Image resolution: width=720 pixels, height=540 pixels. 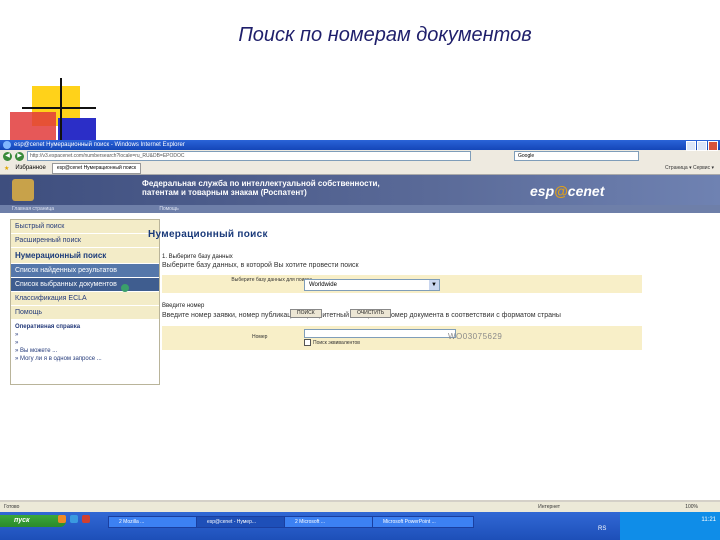 What do you see at coordinates (434, 285) in the screenshot?
I see `chevron-down-icon: ▼` at bounding box center [434, 285].